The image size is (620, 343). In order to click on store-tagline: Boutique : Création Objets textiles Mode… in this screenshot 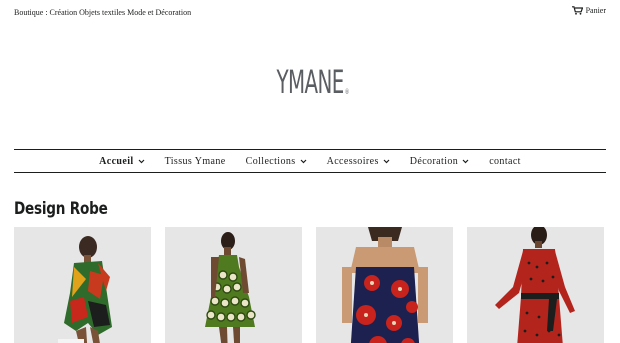, I will do `click(103, 12)`.